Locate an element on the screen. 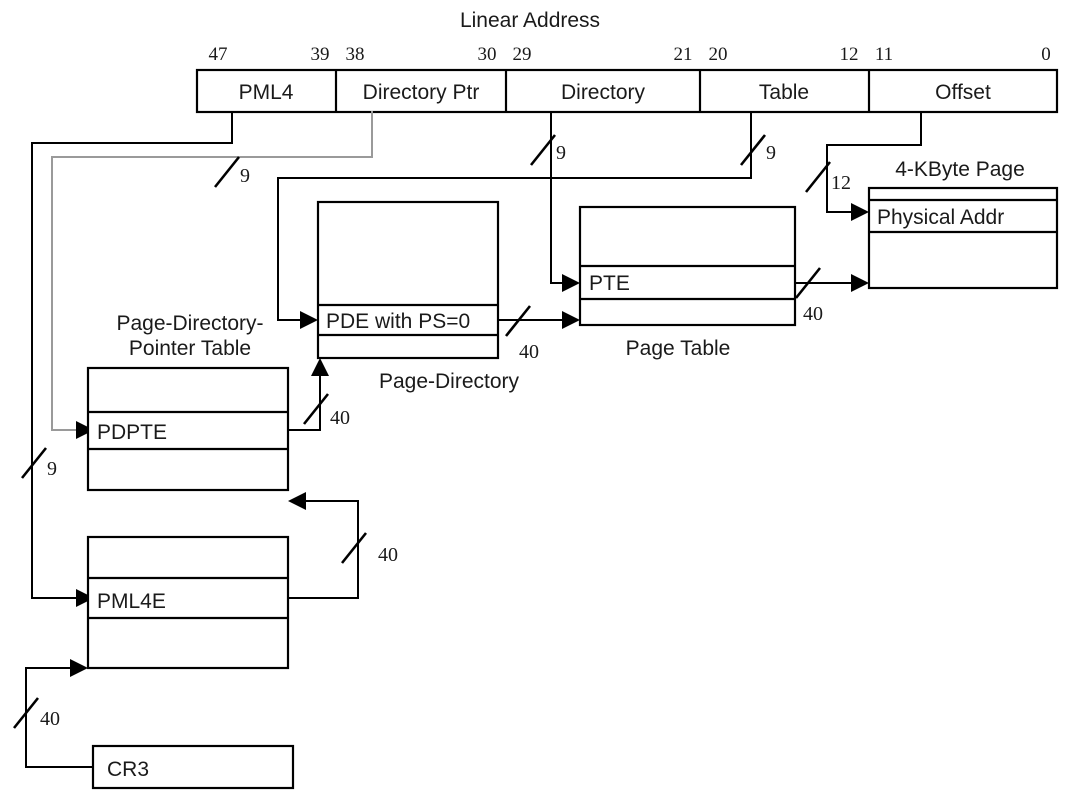 The image size is (1080, 796). field-label-table: Table is located at coordinates (784, 92).